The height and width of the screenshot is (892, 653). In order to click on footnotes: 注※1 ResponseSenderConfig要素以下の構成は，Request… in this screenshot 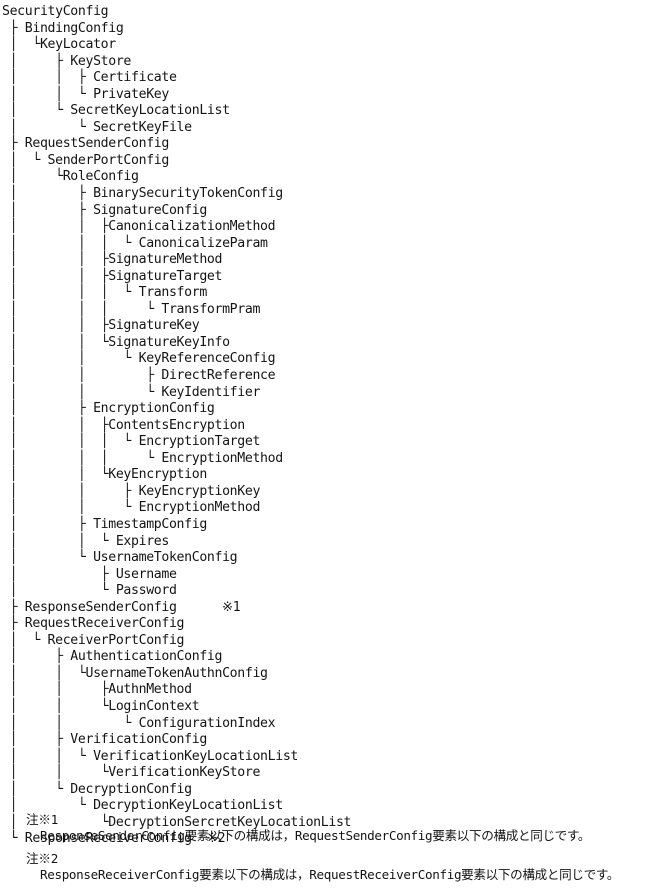, I will do `click(326, 851)`.